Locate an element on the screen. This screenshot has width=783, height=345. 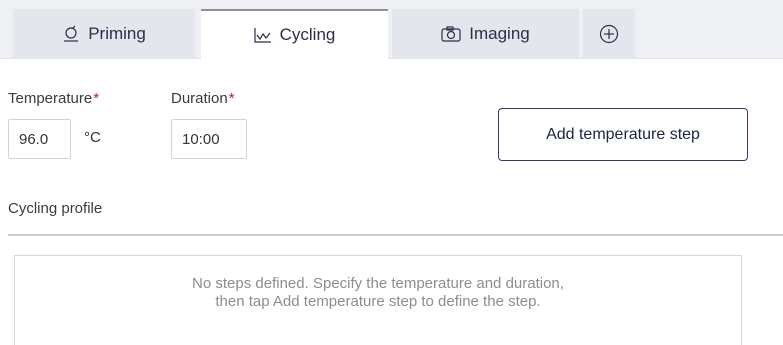
plus-circle-icon is located at coordinates (609, 34).